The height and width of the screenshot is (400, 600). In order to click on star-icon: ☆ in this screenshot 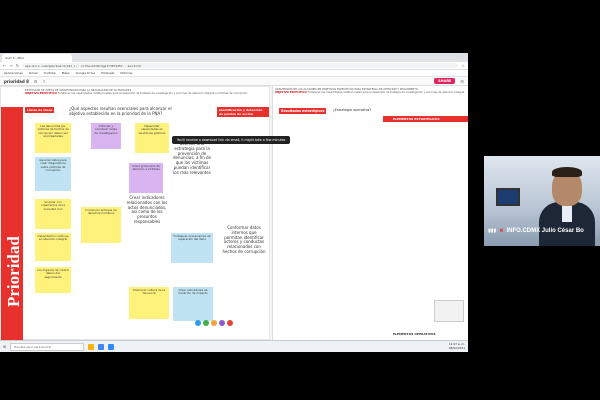, I will do `click(463, 65)`.